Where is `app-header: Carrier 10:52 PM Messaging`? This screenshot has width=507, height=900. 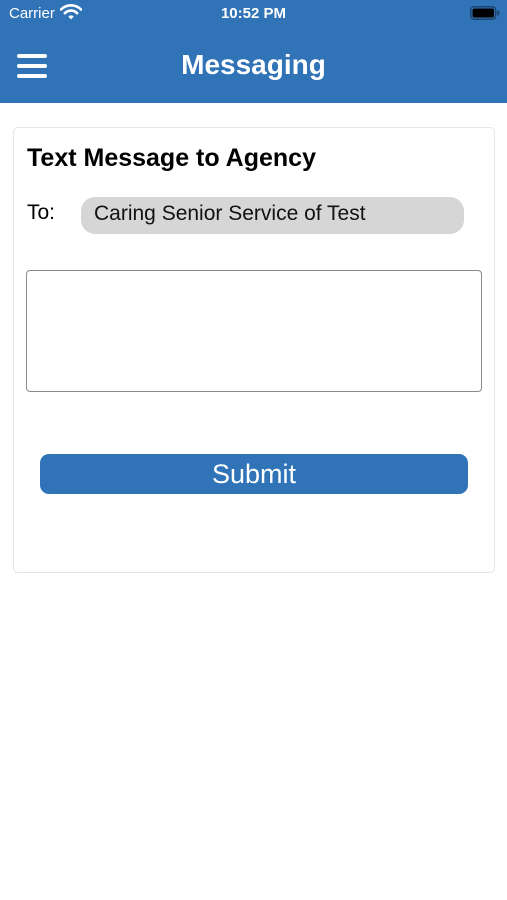
app-header: Carrier 10:52 PM Messaging is located at coordinates (253, 51).